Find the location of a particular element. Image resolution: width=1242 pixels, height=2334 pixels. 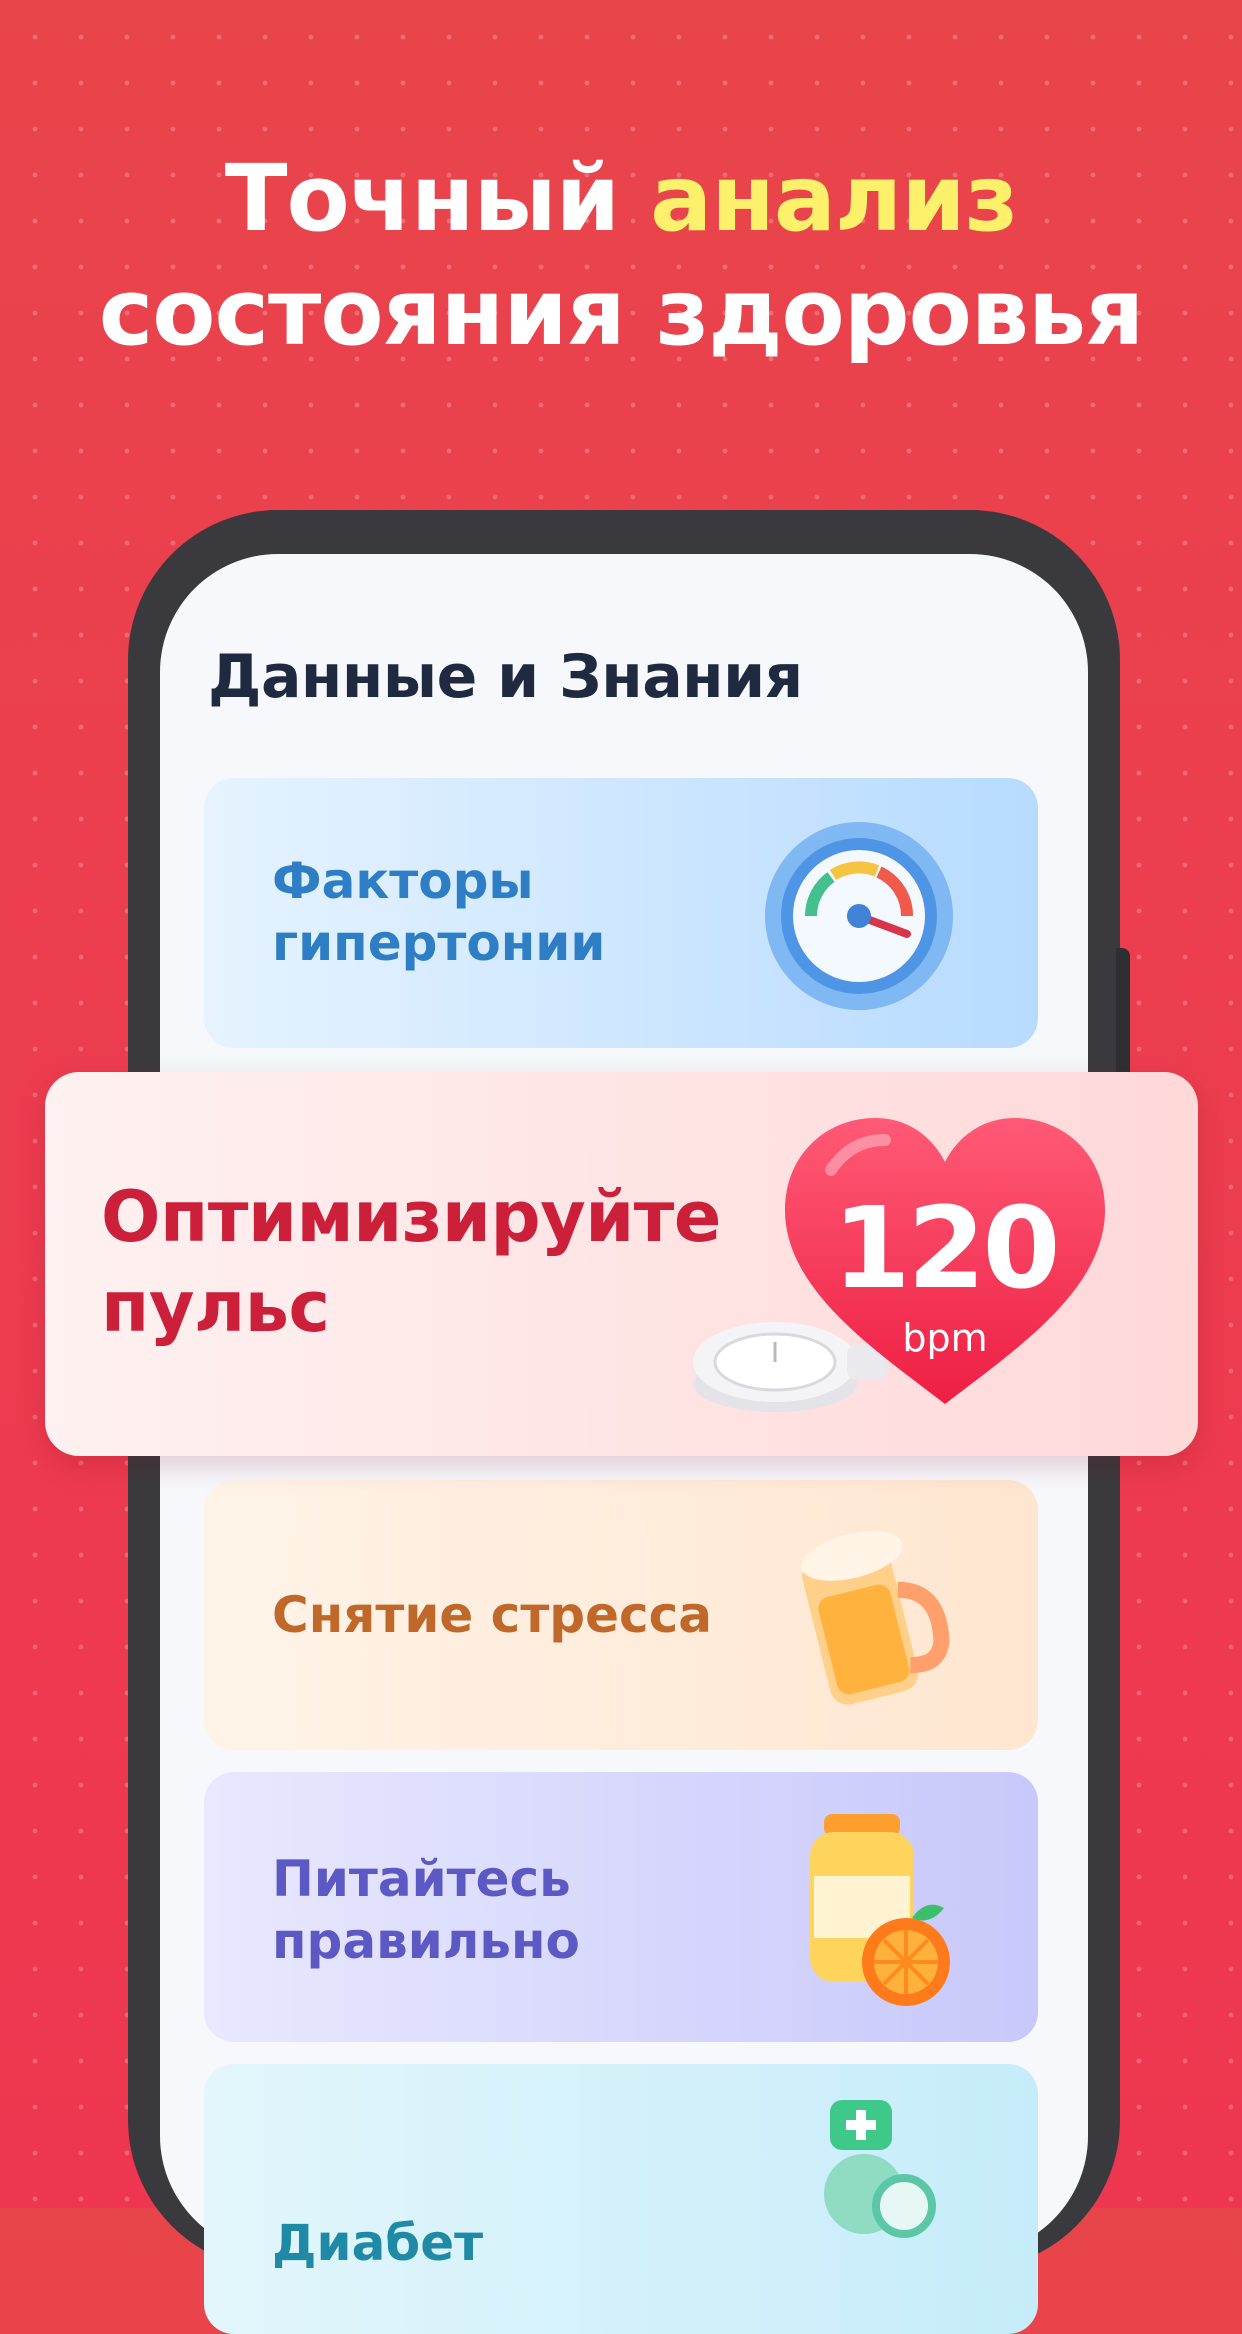

card-stress-relief: Снятие стресса is located at coordinates (621, 1615).